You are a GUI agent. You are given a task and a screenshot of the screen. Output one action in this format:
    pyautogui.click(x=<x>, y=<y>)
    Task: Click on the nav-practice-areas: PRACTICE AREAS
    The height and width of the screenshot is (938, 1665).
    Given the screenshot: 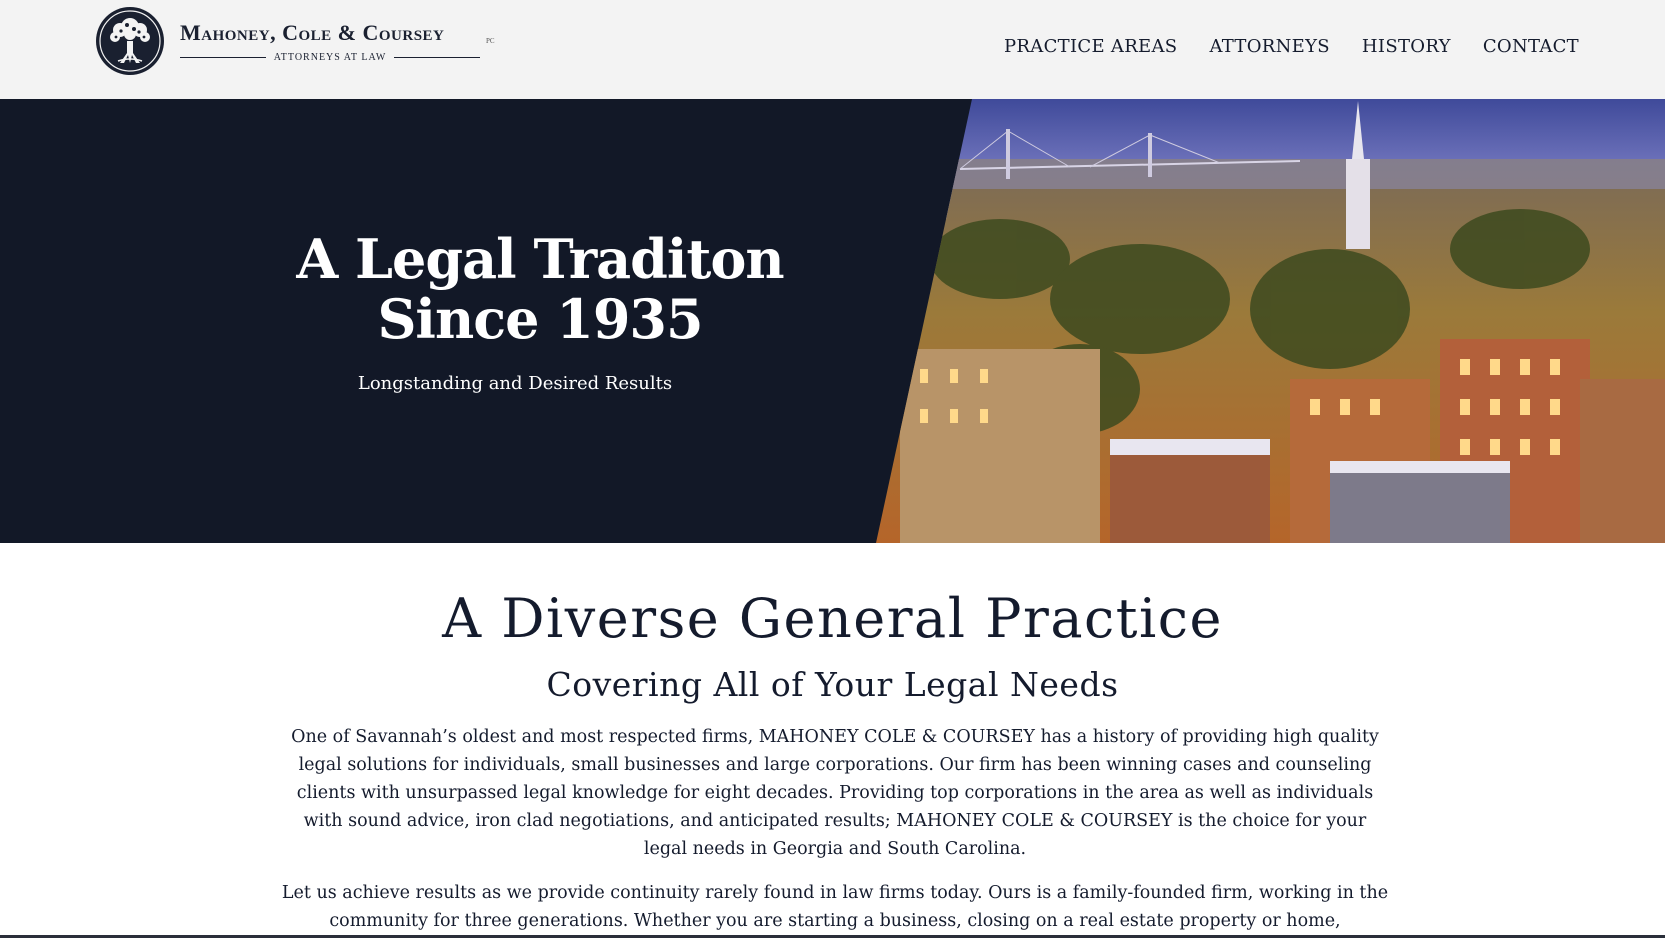 What is the action you would take?
    pyautogui.click(x=1090, y=46)
    